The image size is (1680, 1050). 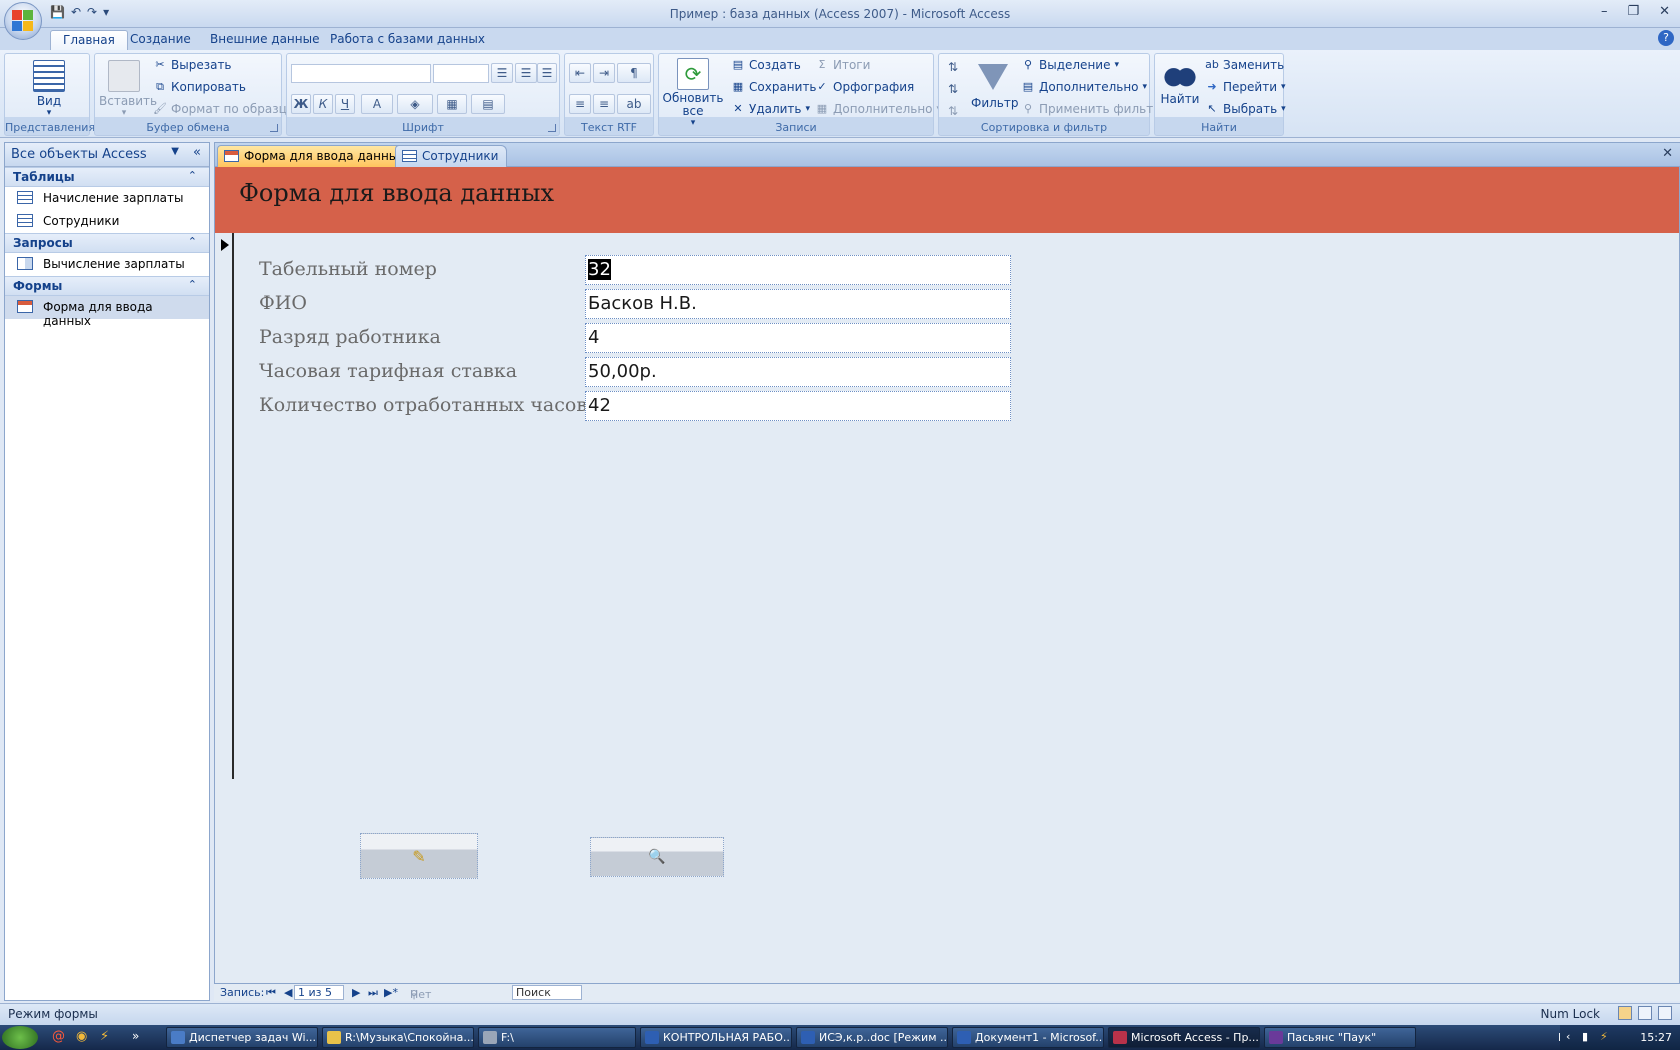 What do you see at coordinates (415, 104) in the screenshot?
I see `fill-color-icon: ◈` at bounding box center [415, 104].